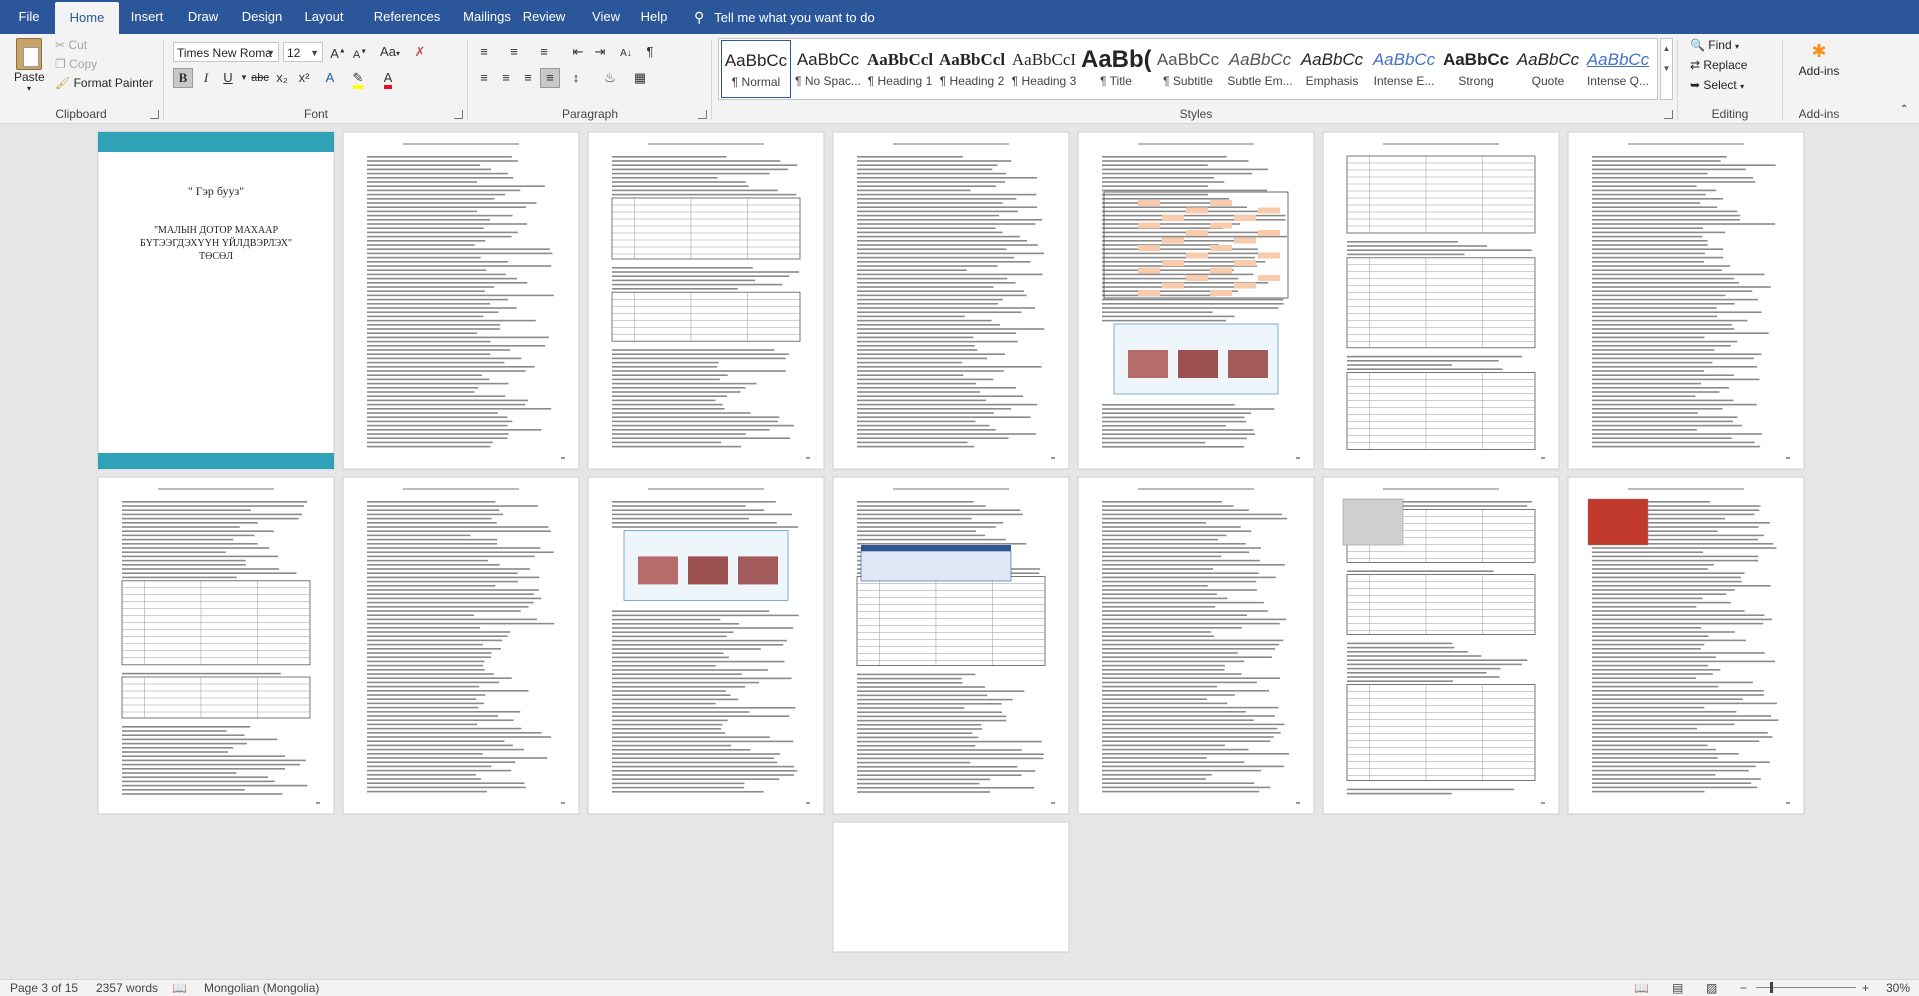 Image resolution: width=1919 pixels, height=996 pixels. Describe the element at coordinates (1044, 69) in the screenshot. I see `style-heading-3: AaBbCcI ¶ Heading 3` at that location.